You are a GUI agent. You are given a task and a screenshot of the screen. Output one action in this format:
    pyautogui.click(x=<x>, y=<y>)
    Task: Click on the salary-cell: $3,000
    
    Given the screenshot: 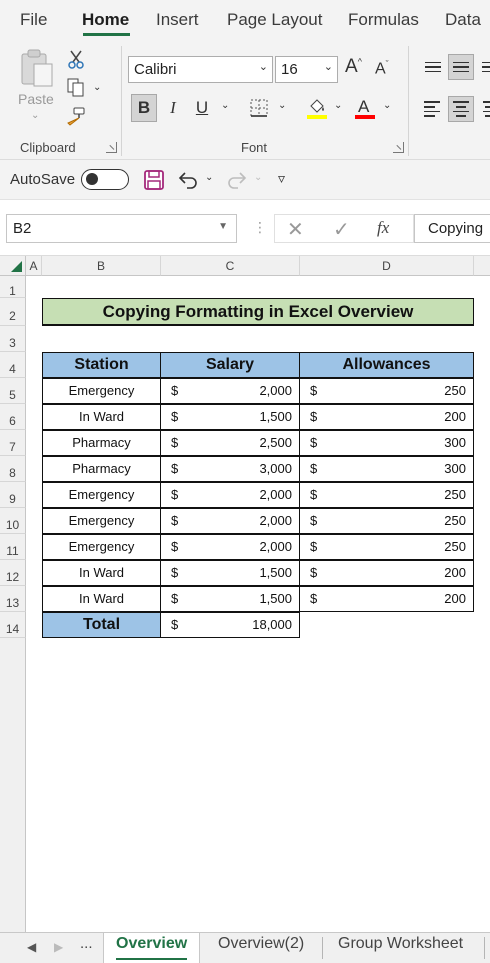 What is the action you would take?
    pyautogui.click(x=230, y=469)
    